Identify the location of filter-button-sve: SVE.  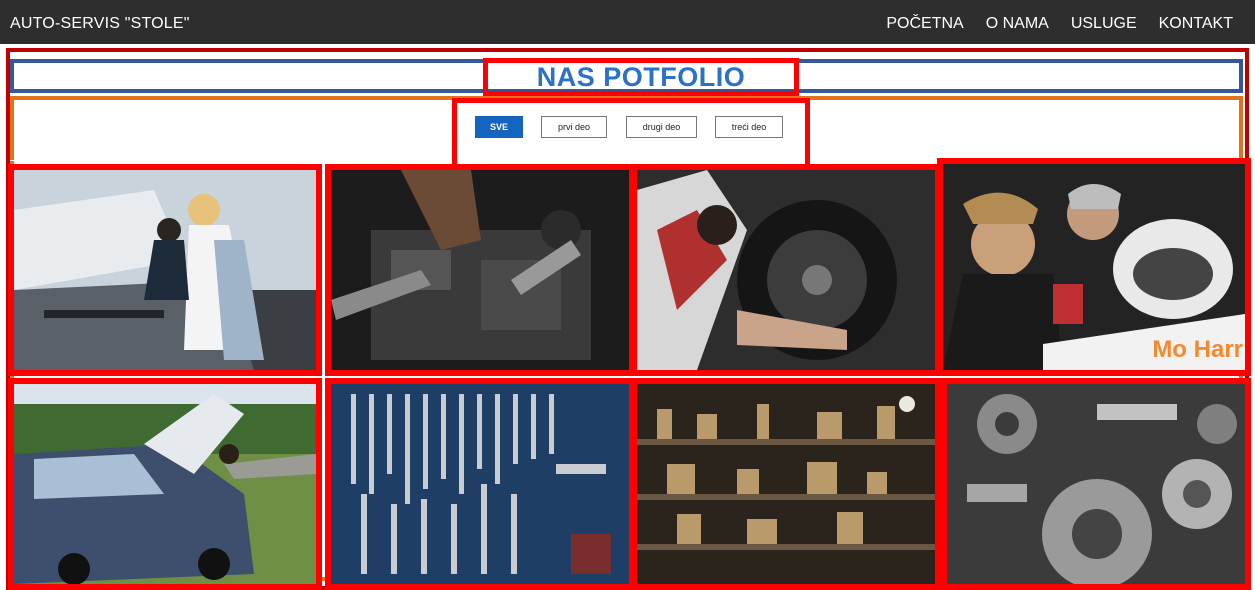
(499, 127).